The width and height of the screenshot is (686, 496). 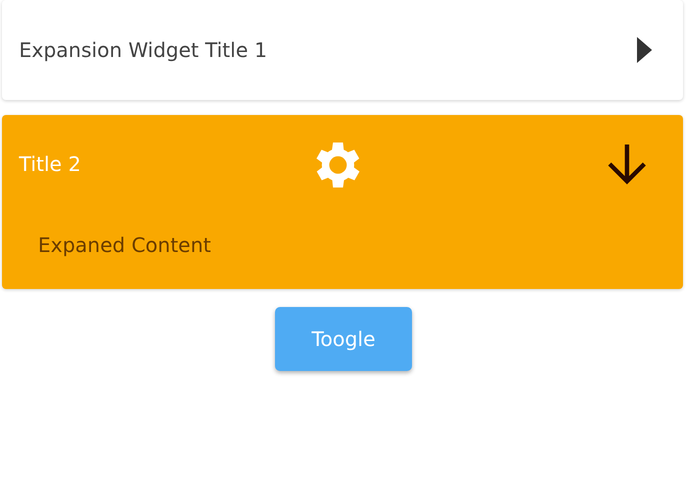 What do you see at coordinates (343, 339) in the screenshot?
I see `toggle-button: Toogle` at bounding box center [343, 339].